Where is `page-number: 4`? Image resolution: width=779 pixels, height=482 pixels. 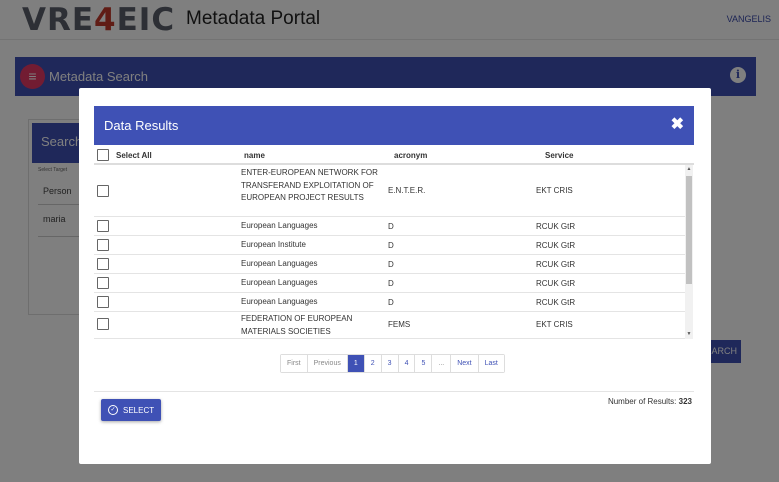 page-number: 4 is located at coordinates (407, 363).